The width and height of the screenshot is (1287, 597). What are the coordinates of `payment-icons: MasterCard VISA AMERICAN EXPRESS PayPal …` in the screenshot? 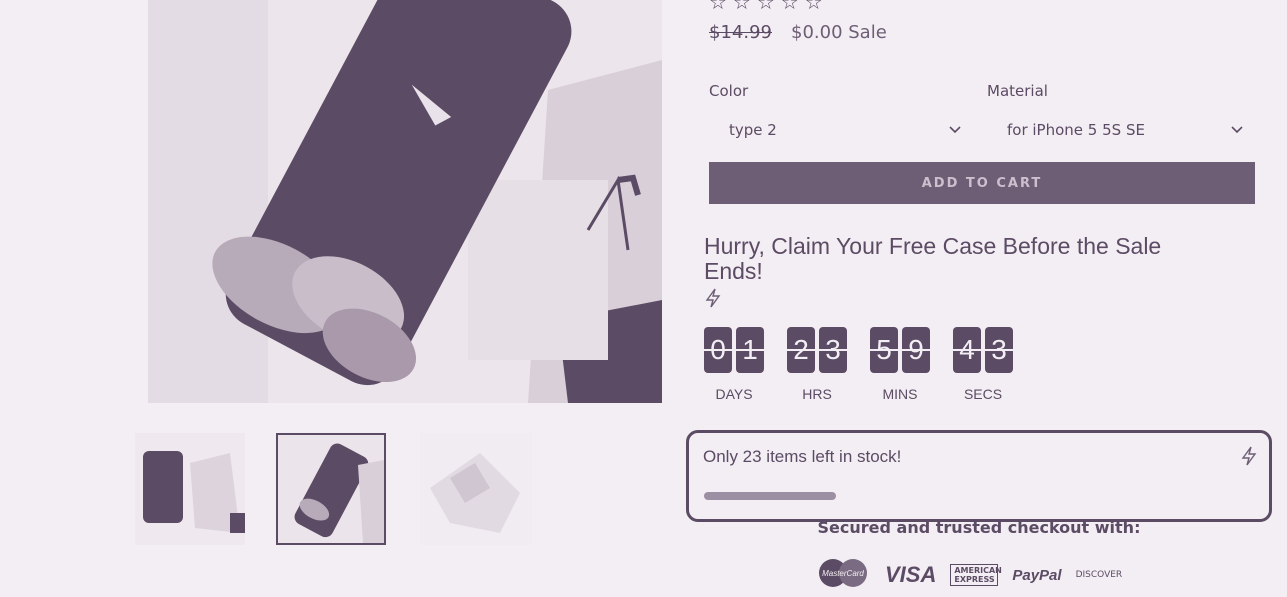 It's located at (968, 575).